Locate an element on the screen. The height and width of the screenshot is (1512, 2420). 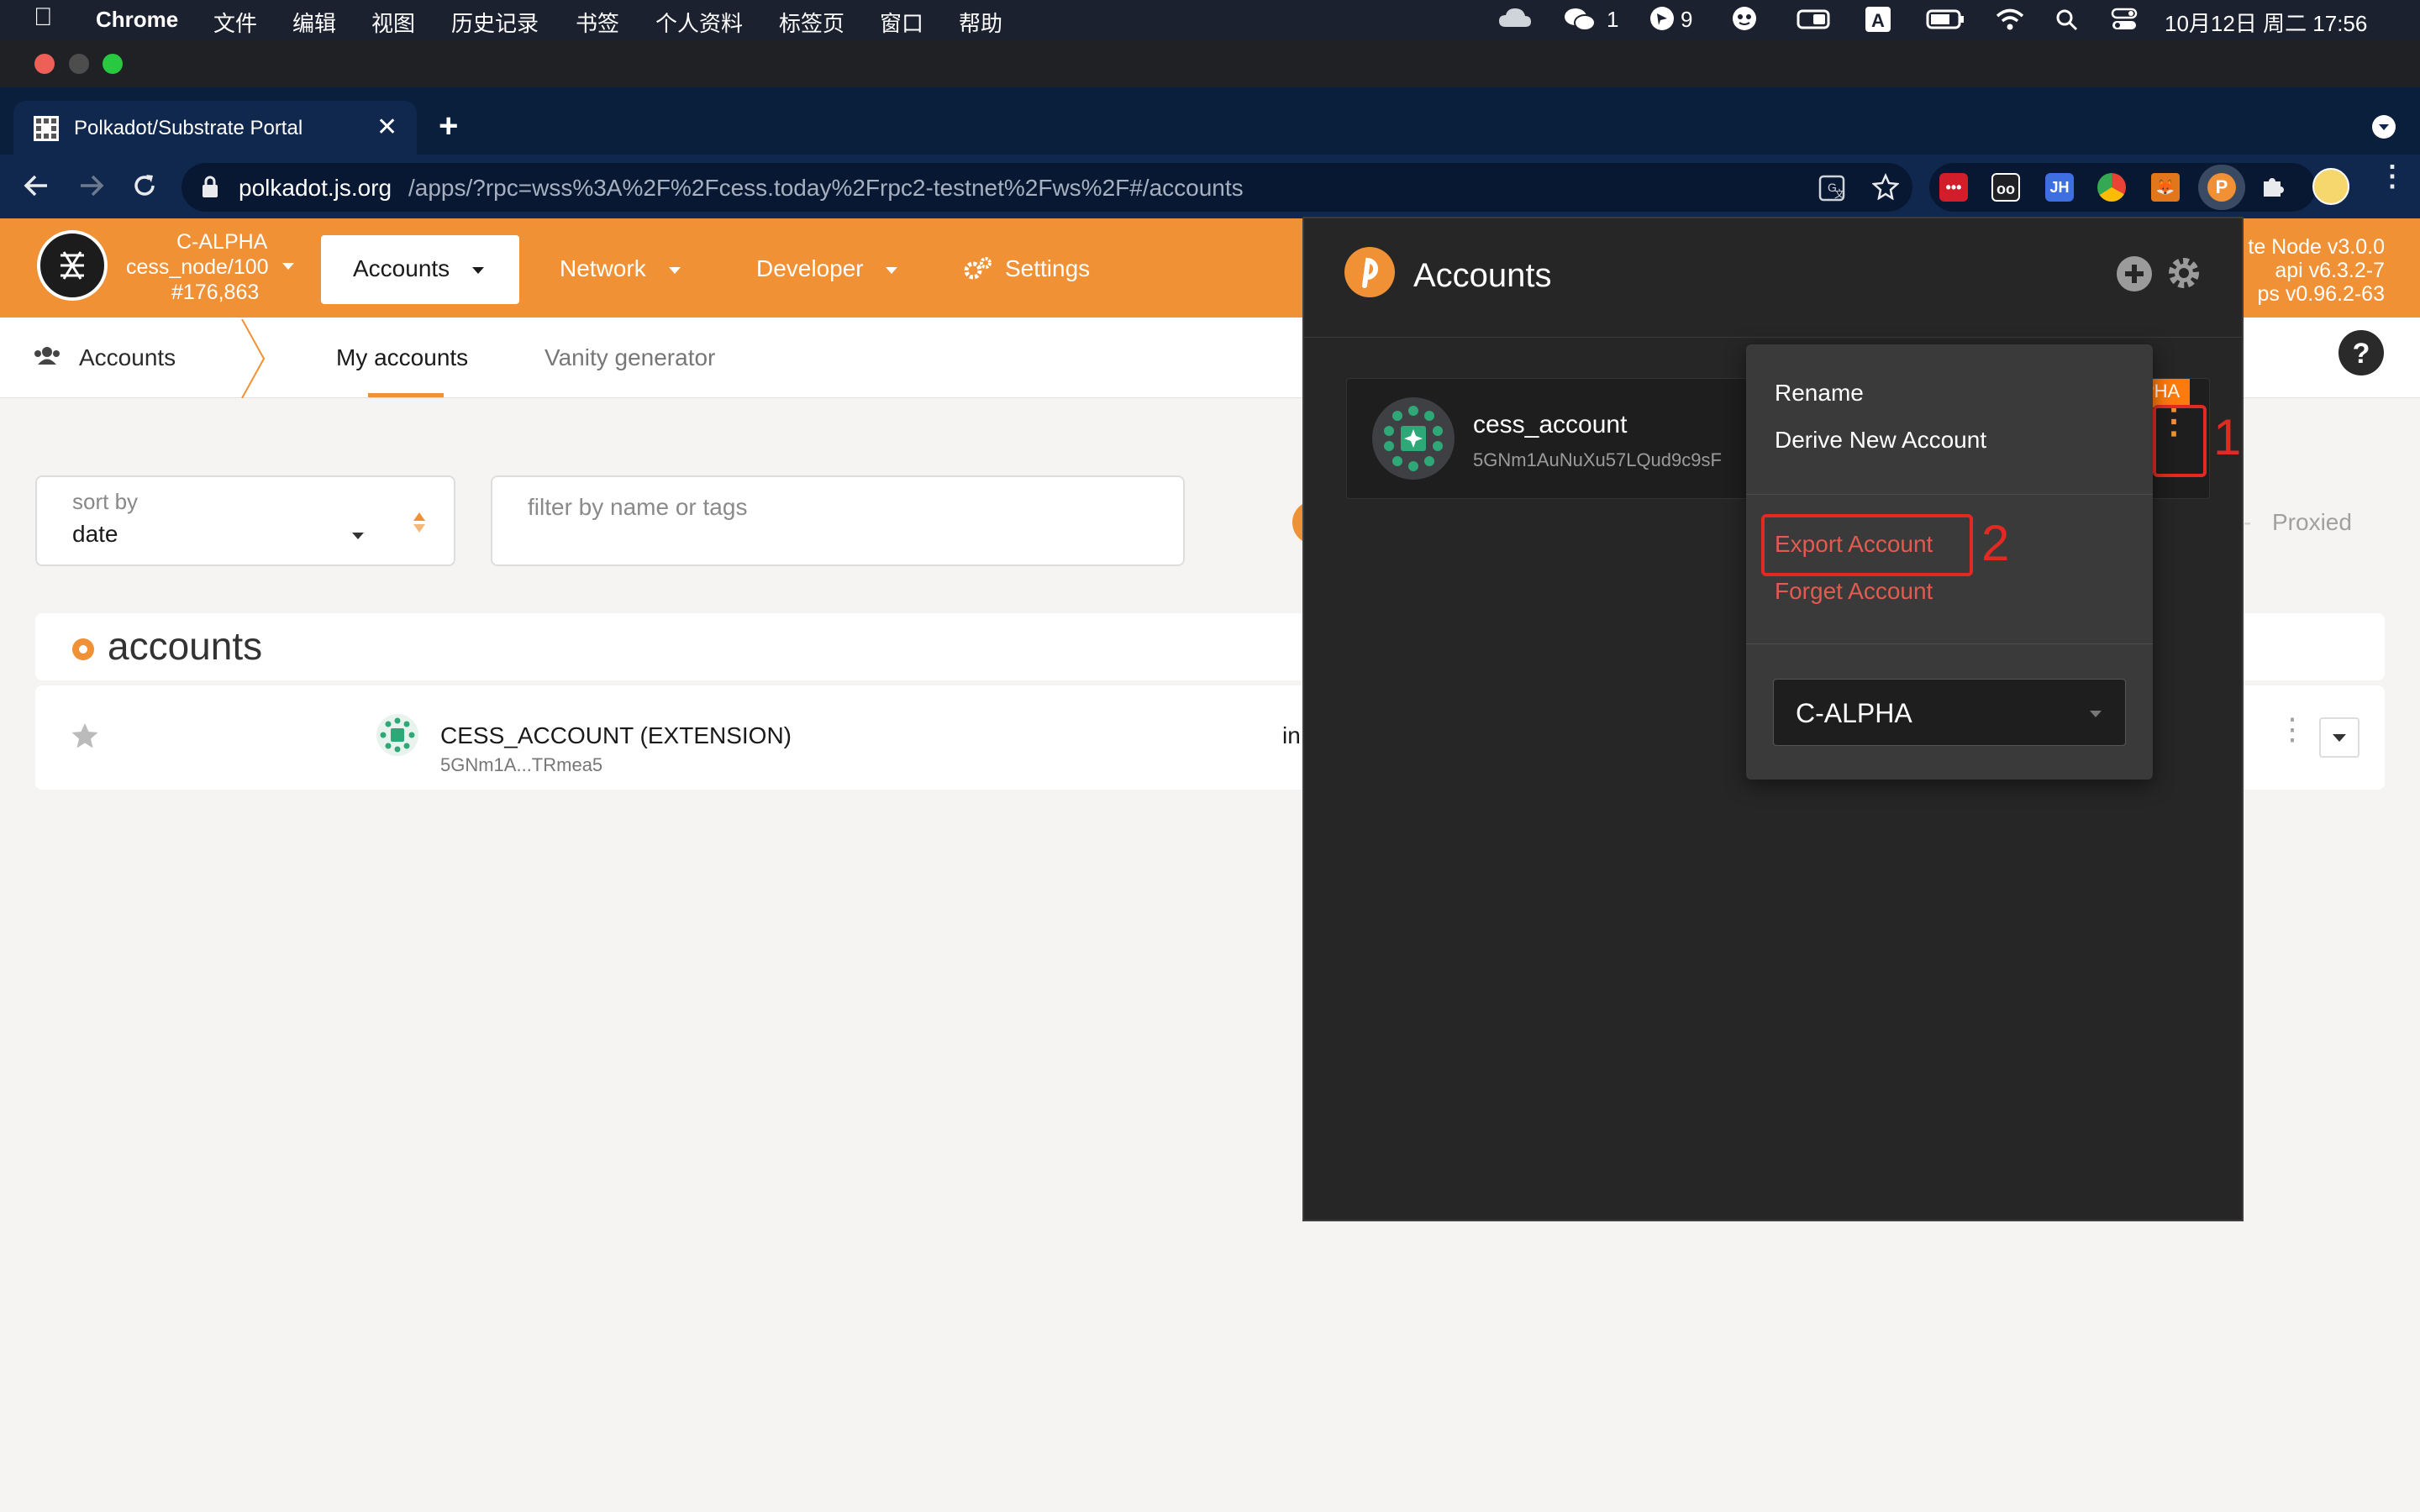
chain-chevron-down-icon is located at coordinates (288, 268).